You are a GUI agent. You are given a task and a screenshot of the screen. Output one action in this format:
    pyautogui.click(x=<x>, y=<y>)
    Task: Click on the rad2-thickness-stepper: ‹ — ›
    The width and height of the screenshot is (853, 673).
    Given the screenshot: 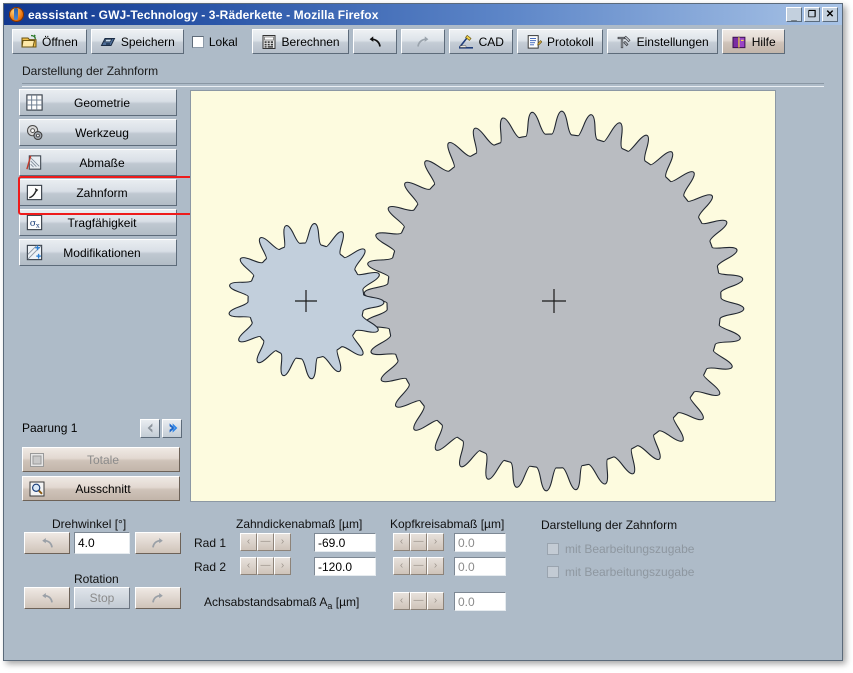 What is the action you would take?
    pyautogui.click(x=265, y=566)
    